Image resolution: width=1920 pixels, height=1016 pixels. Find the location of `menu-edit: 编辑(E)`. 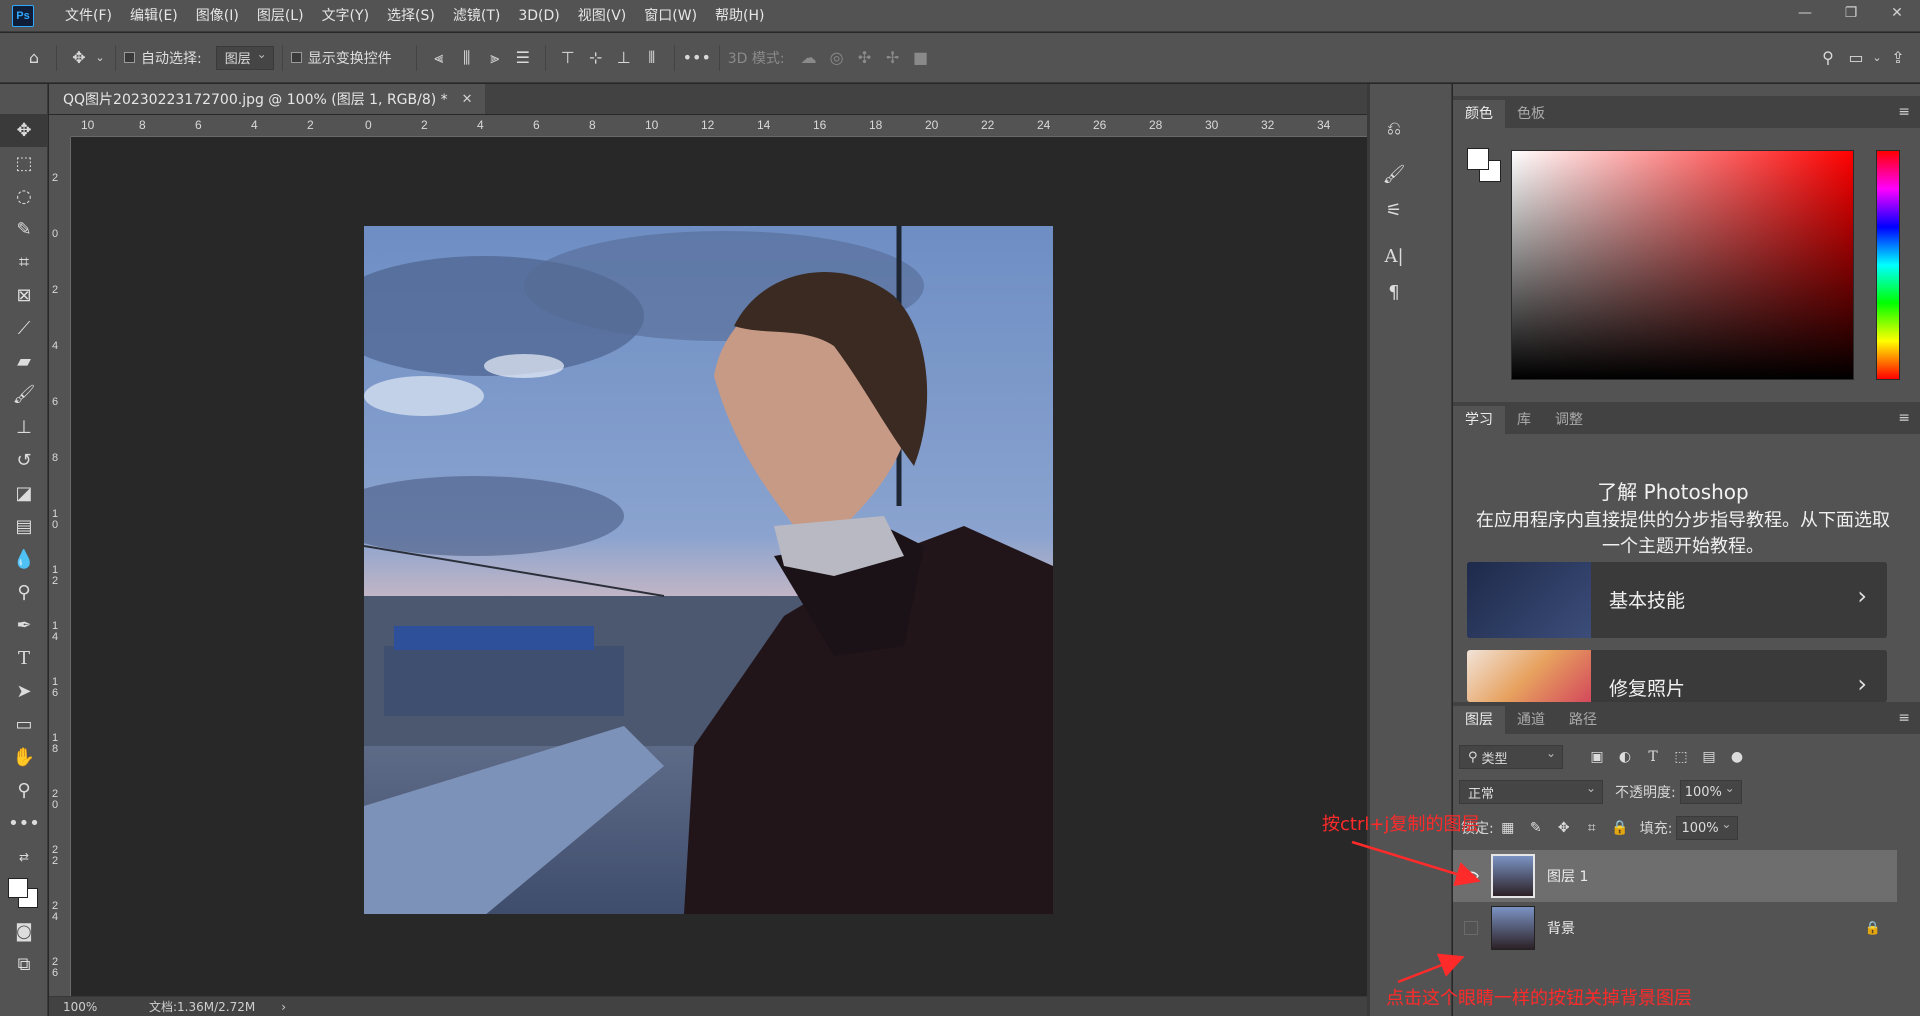

menu-edit: 编辑(E) is located at coordinates (154, 16).